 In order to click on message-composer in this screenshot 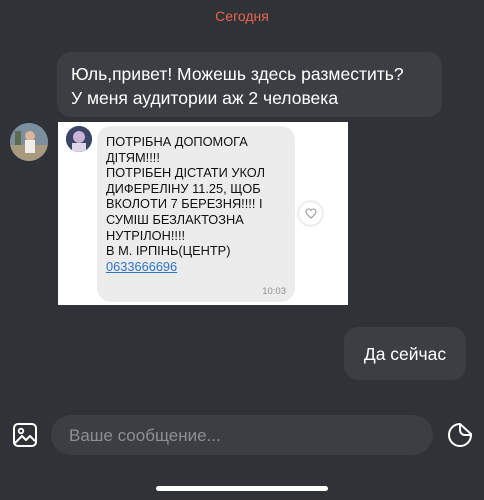, I will do `click(242, 436)`.